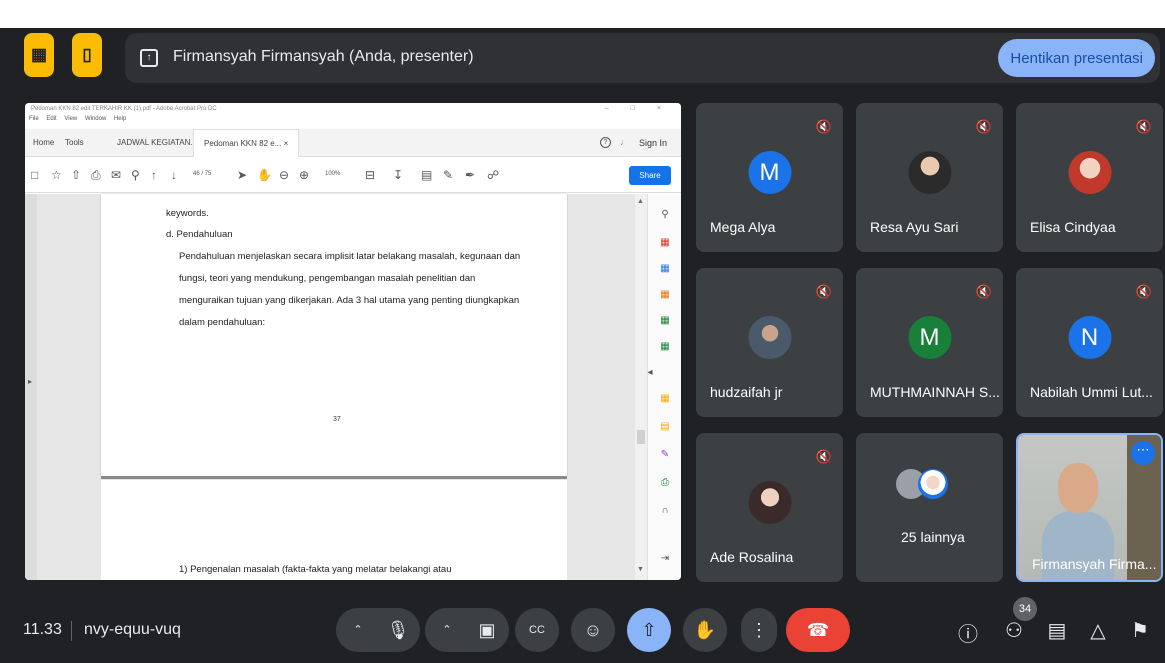  What do you see at coordinates (640, 569) in the screenshot?
I see `scroll-down-icon: ▼` at bounding box center [640, 569].